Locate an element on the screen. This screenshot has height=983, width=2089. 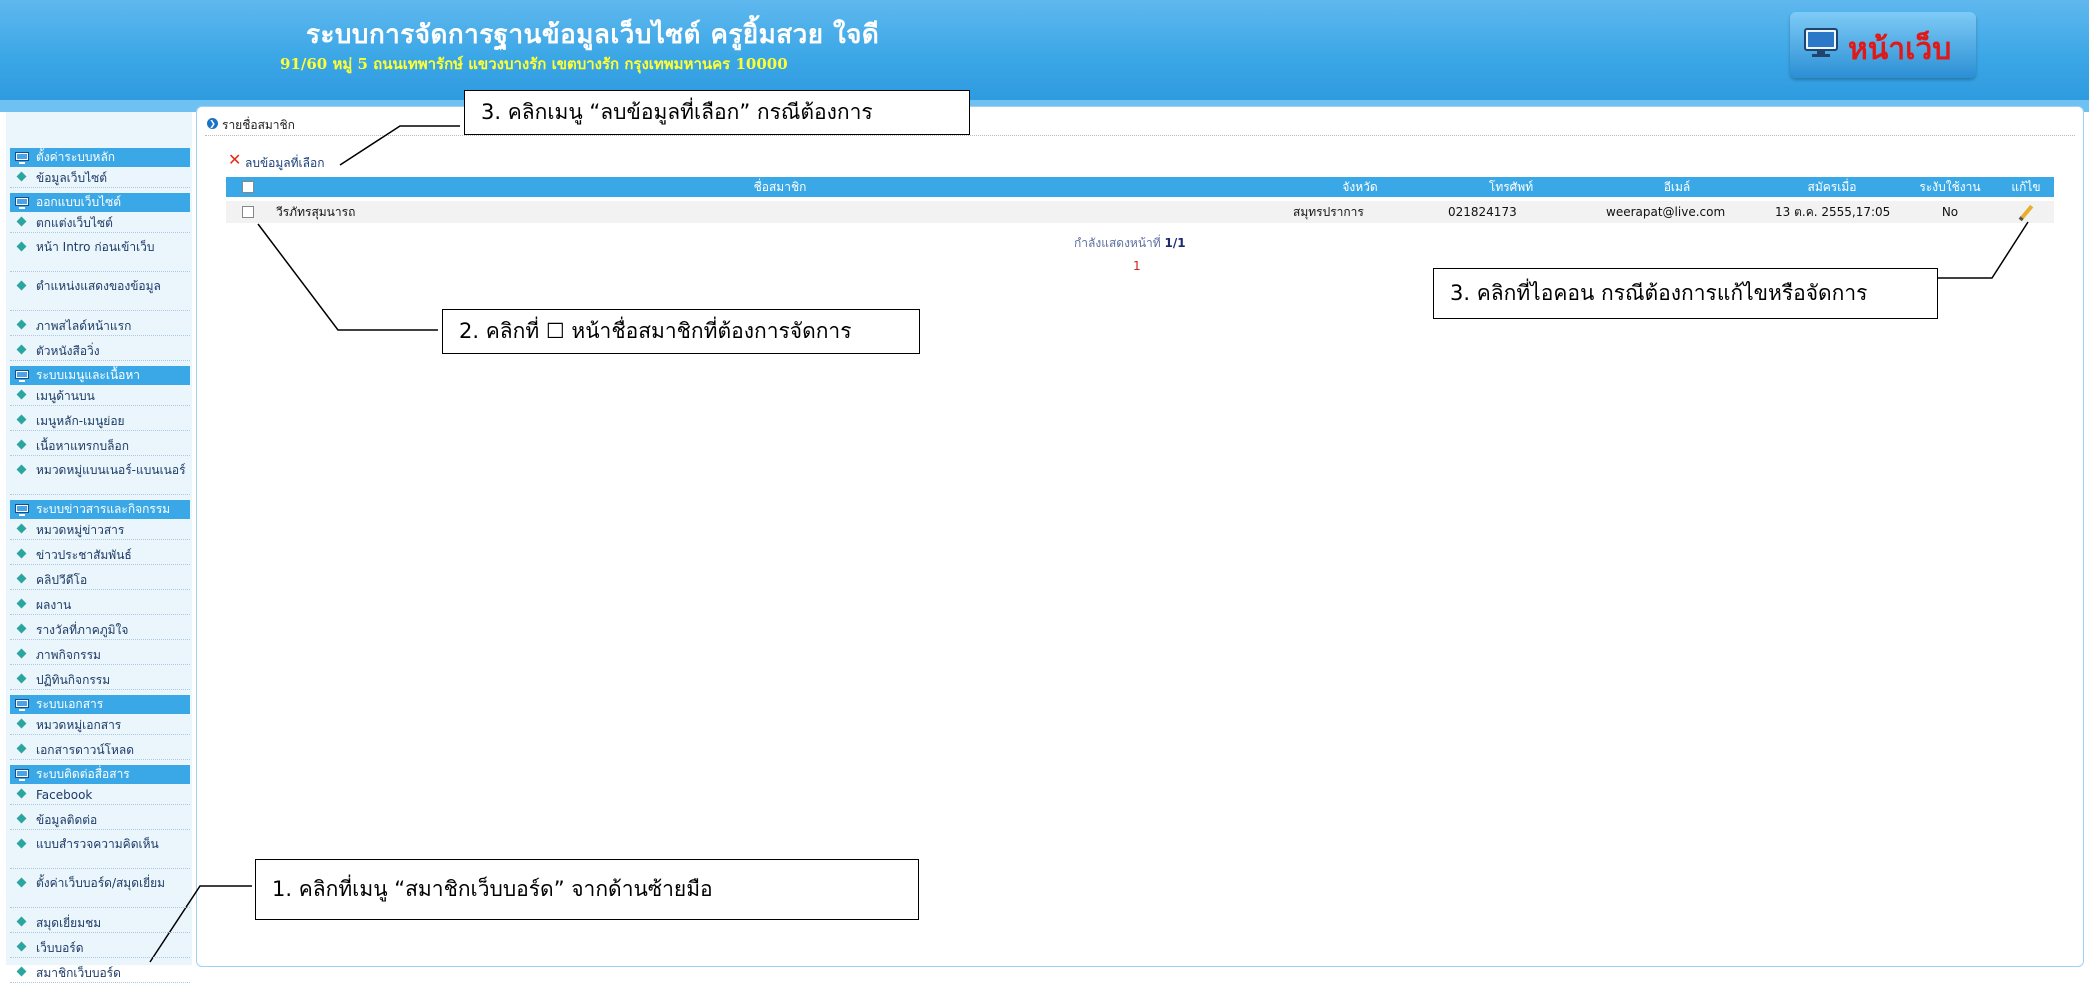
sidebar-item-label: ตกแต่งเว็บไซต์ is located at coordinates (74, 223).